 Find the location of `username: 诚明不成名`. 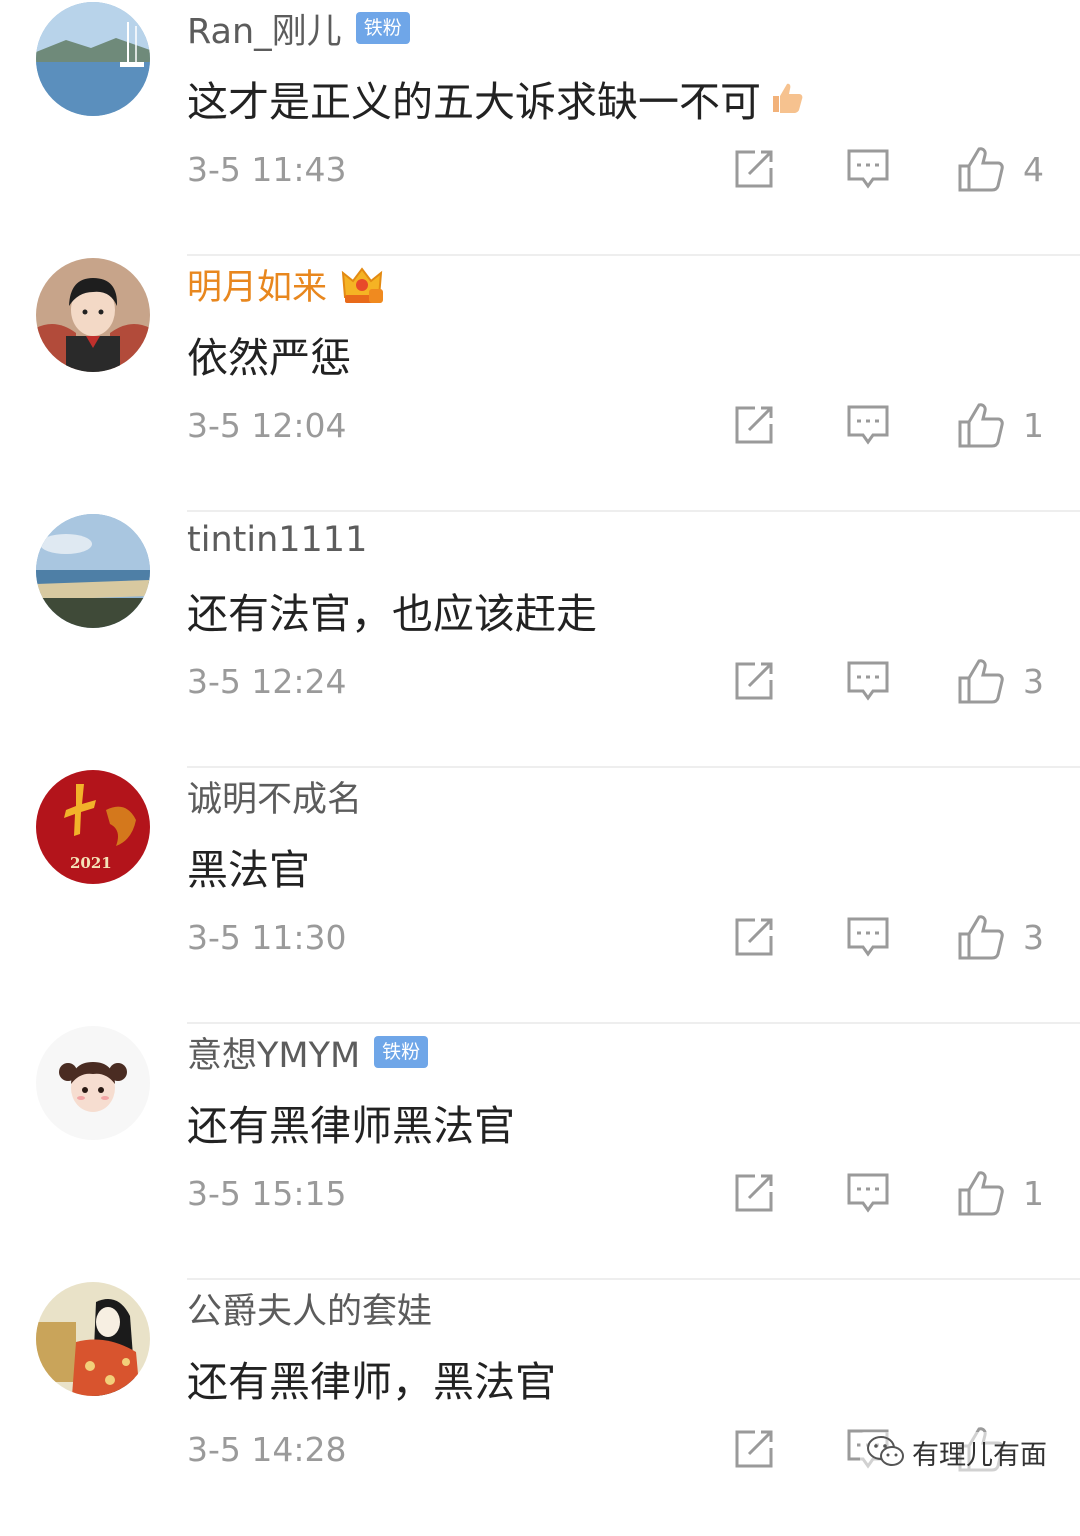

username: 诚明不成名 is located at coordinates (274, 796).